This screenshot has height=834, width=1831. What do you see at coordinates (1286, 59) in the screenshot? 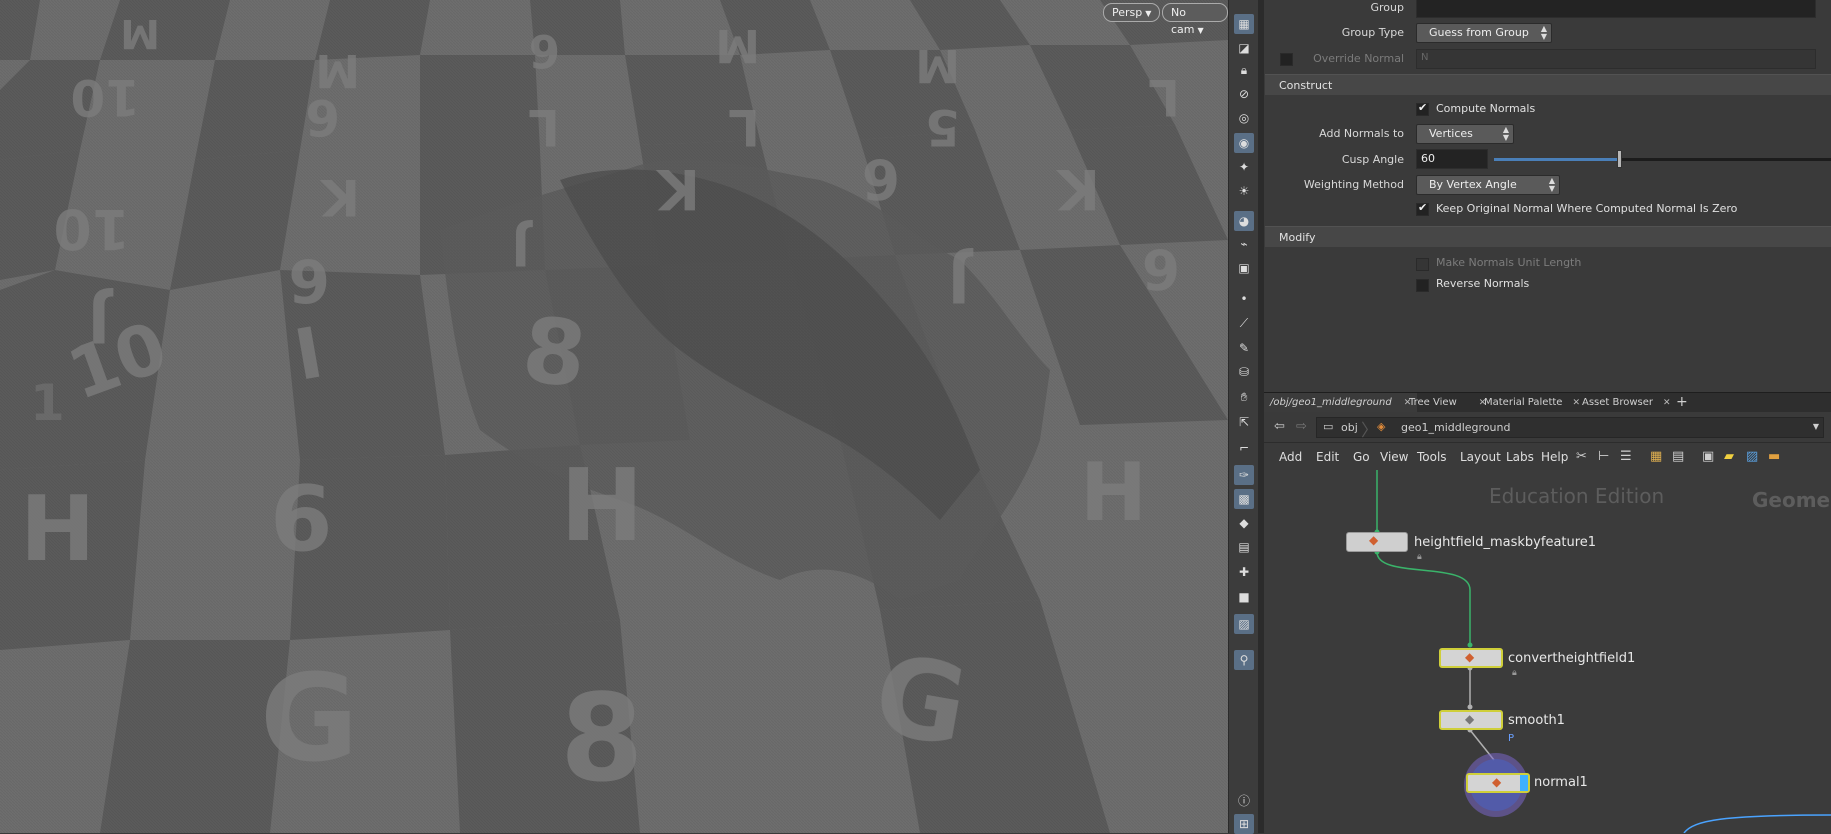
I see `override-normal-checkbox` at bounding box center [1286, 59].